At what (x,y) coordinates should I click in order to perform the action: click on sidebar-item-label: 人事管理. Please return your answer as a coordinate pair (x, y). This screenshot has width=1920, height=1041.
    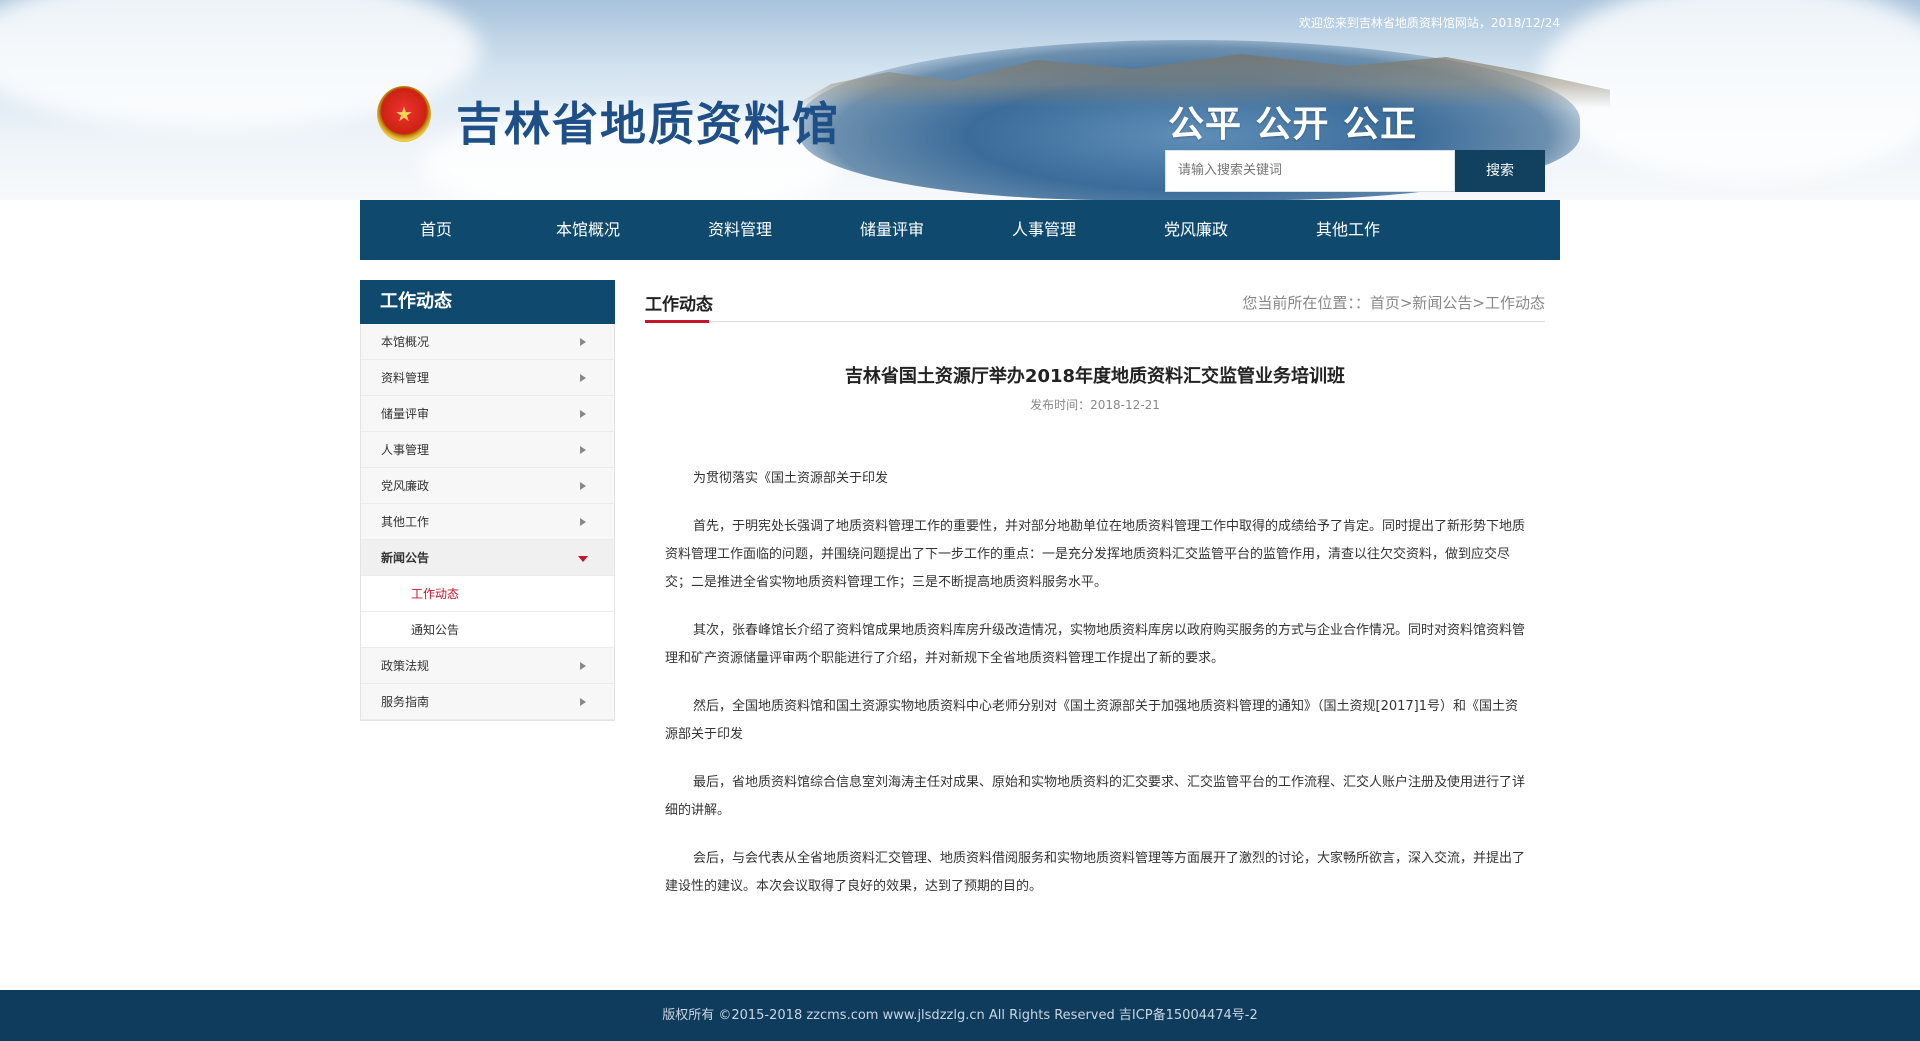
    Looking at the image, I should click on (405, 450).